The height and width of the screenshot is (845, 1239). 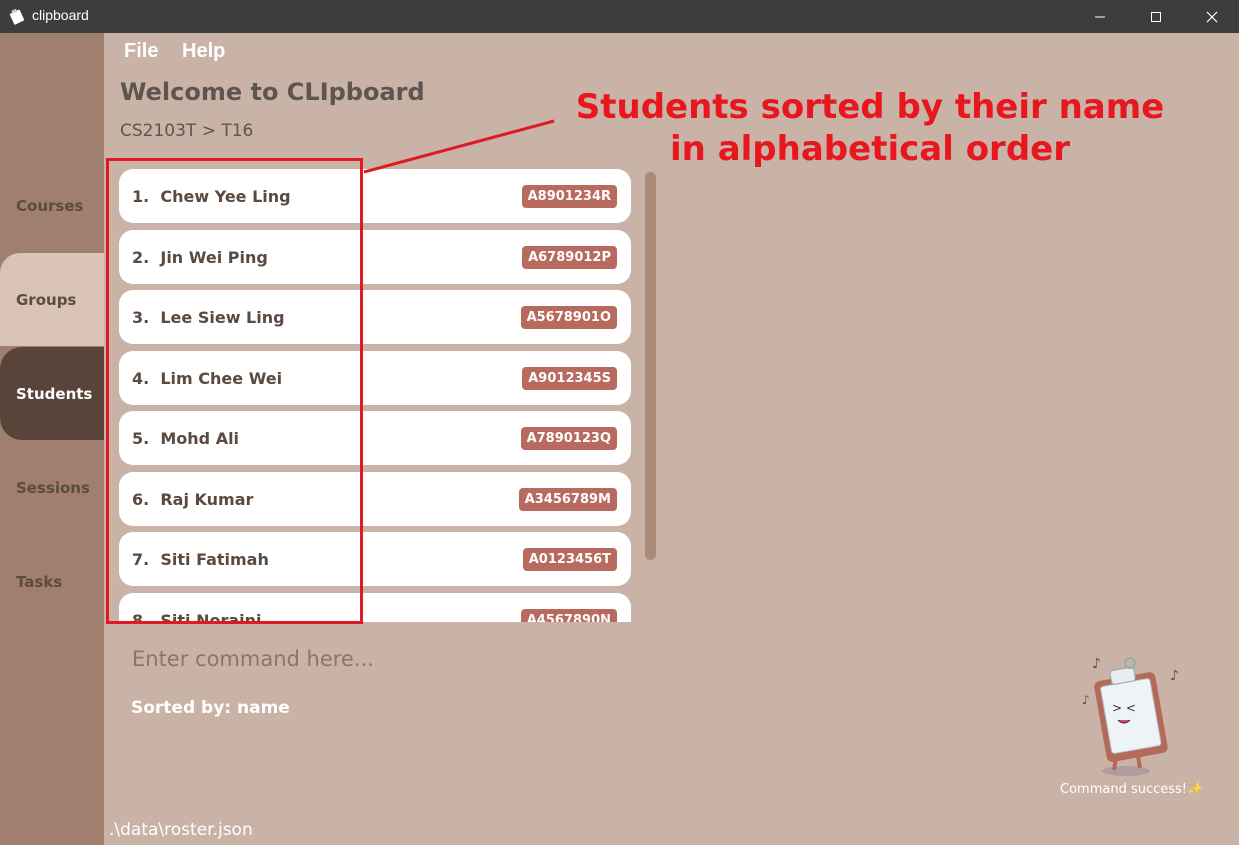 What do you see at coordinates (569, 196) in the screenshot?
I see `student-id-badge: A8901234R` at bounding box center [569, 196].